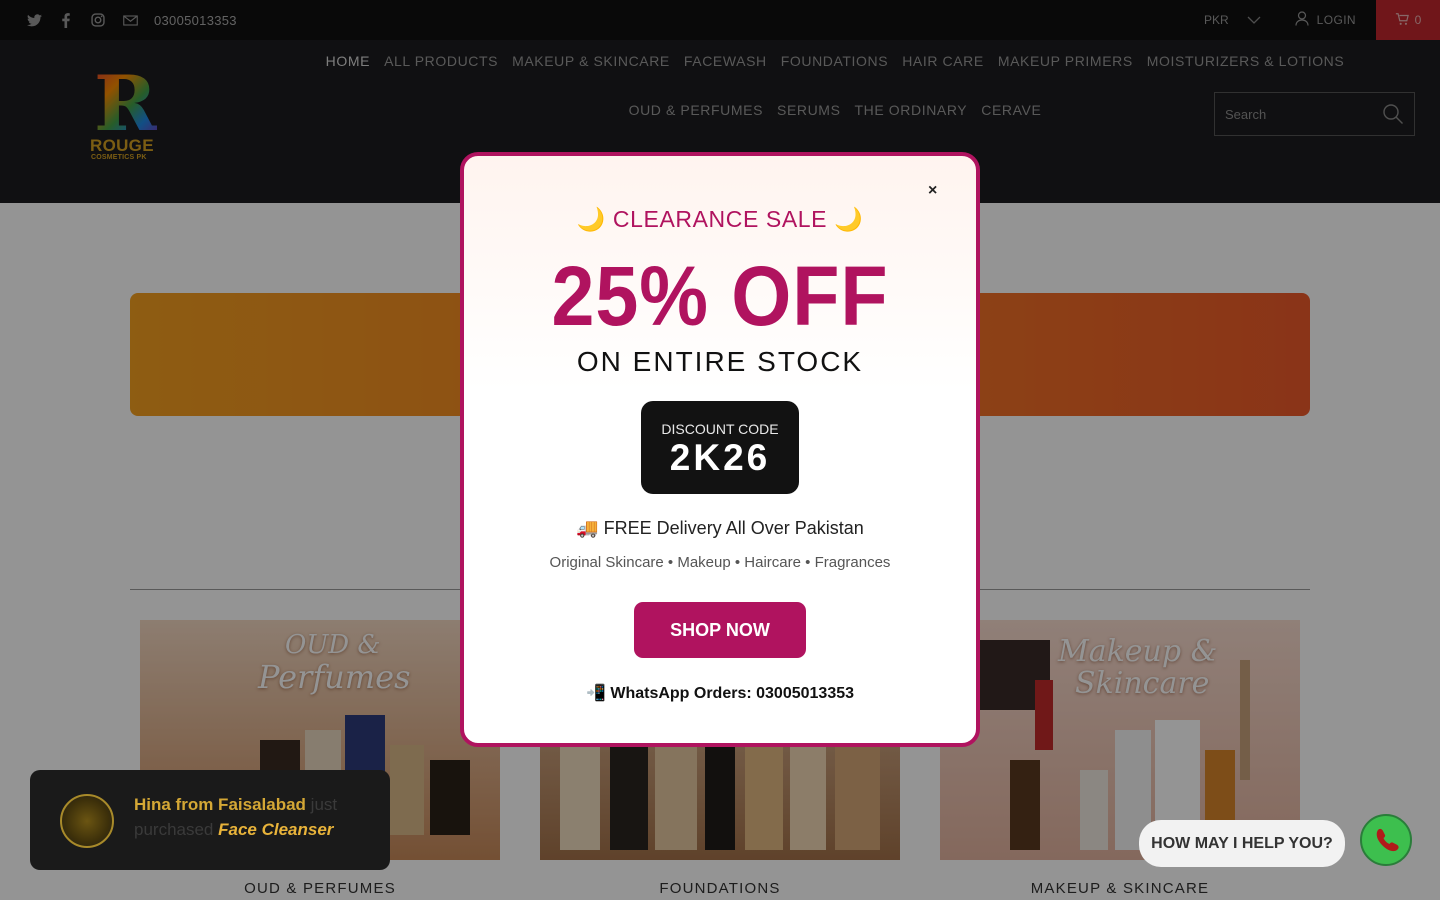 This screenshot has height=900, width=1440. Describe the element at coordinates (720, 630) in the screenshot. I see `shop-now-button: SHOP NOW` at that location.